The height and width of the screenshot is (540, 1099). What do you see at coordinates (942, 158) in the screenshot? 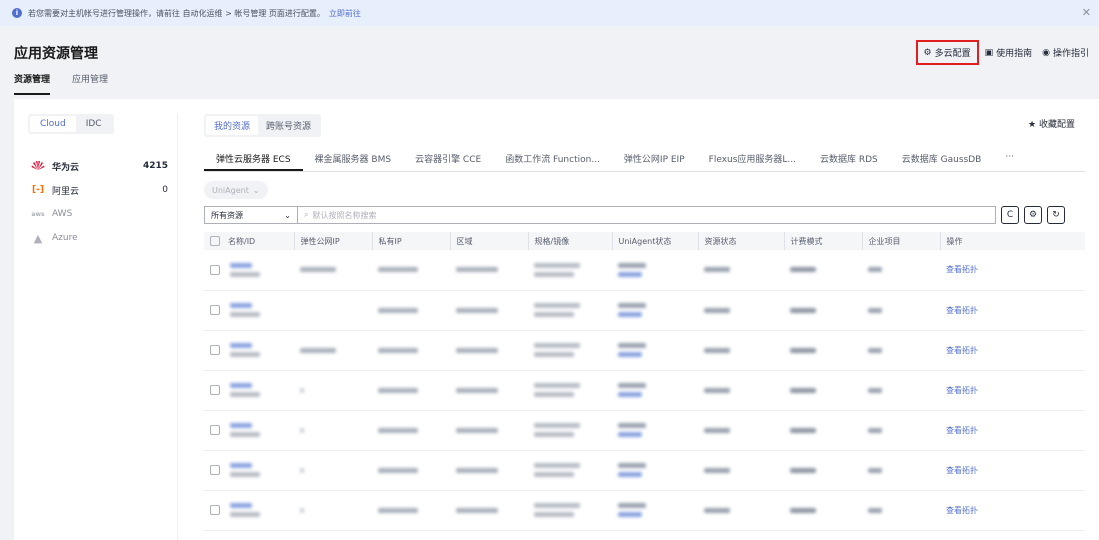
I see `tab-gaussdb: 云数据库 GaussDB` at bounding box center [942, 158].